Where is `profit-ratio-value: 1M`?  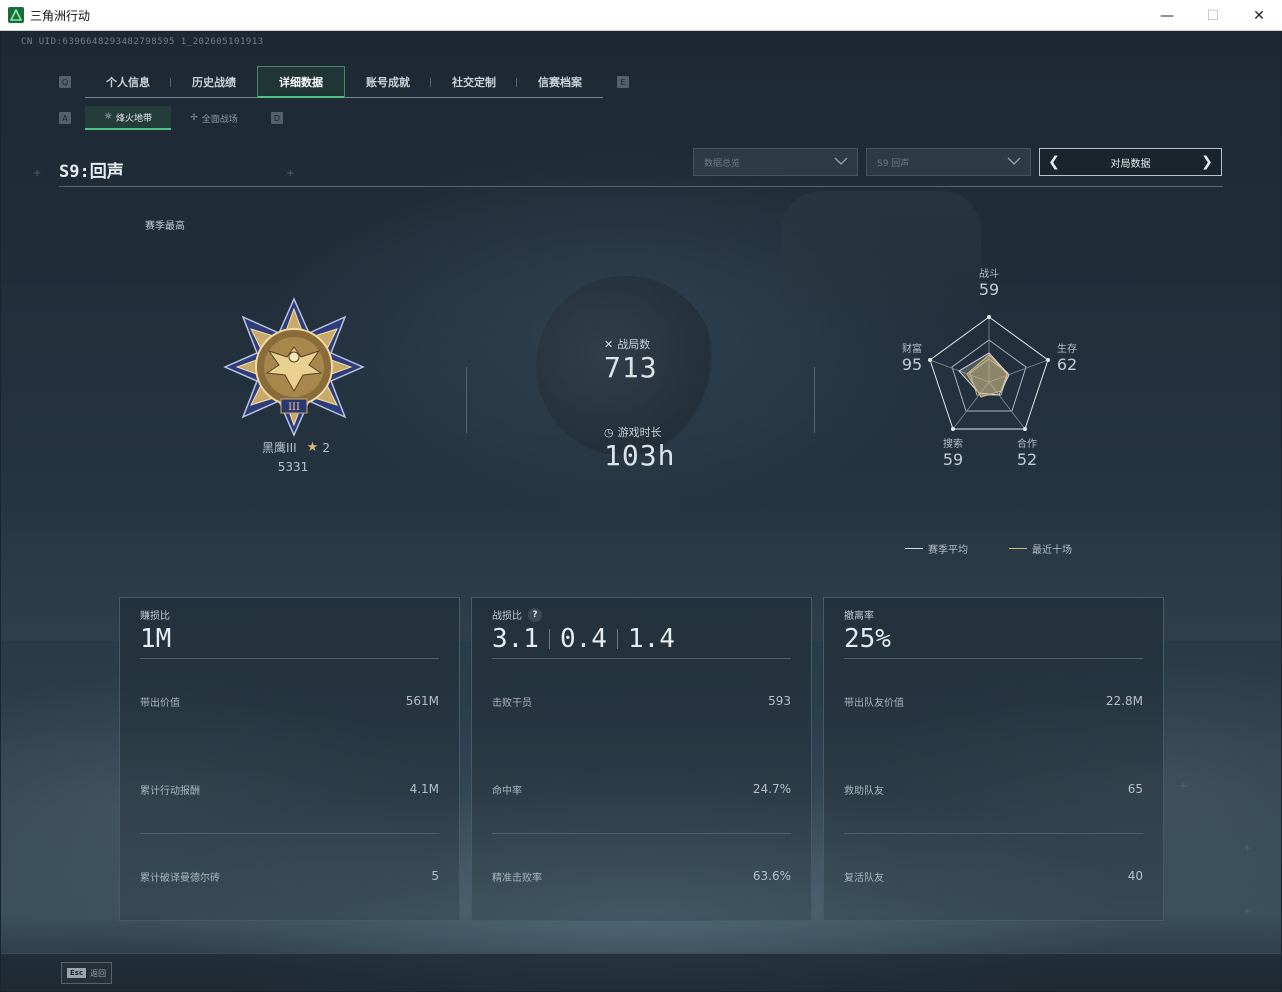
profit-ratio-value: 1M is located at coordinates (155, 639).